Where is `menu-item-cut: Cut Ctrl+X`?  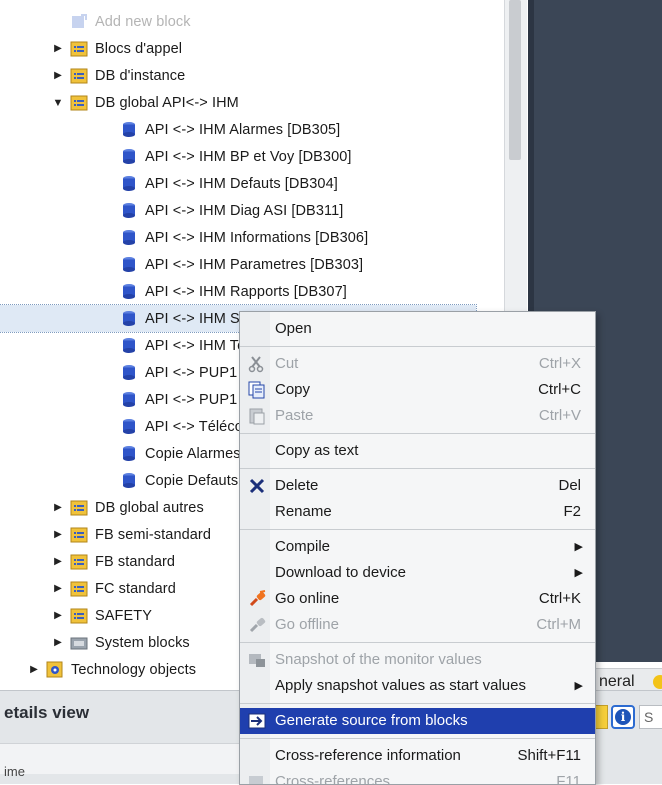 menu-item-cut: Cut Ctrl+X is located at coordinates (417, 364).